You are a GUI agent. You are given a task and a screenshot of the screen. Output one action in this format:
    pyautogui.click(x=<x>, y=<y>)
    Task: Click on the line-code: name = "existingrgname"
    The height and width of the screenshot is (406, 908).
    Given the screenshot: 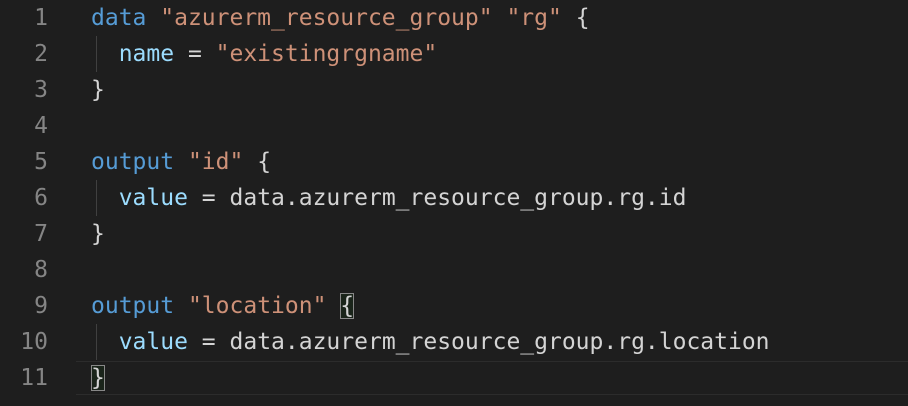 What is the action you would take?
    pyautogui.click(x=264, y=54)
    